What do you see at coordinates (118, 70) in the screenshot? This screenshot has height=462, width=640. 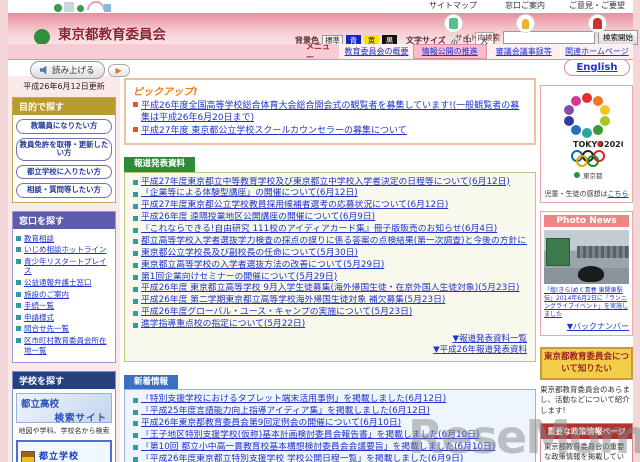 I see `play-button: ▶` at bounding box center [118, 70].